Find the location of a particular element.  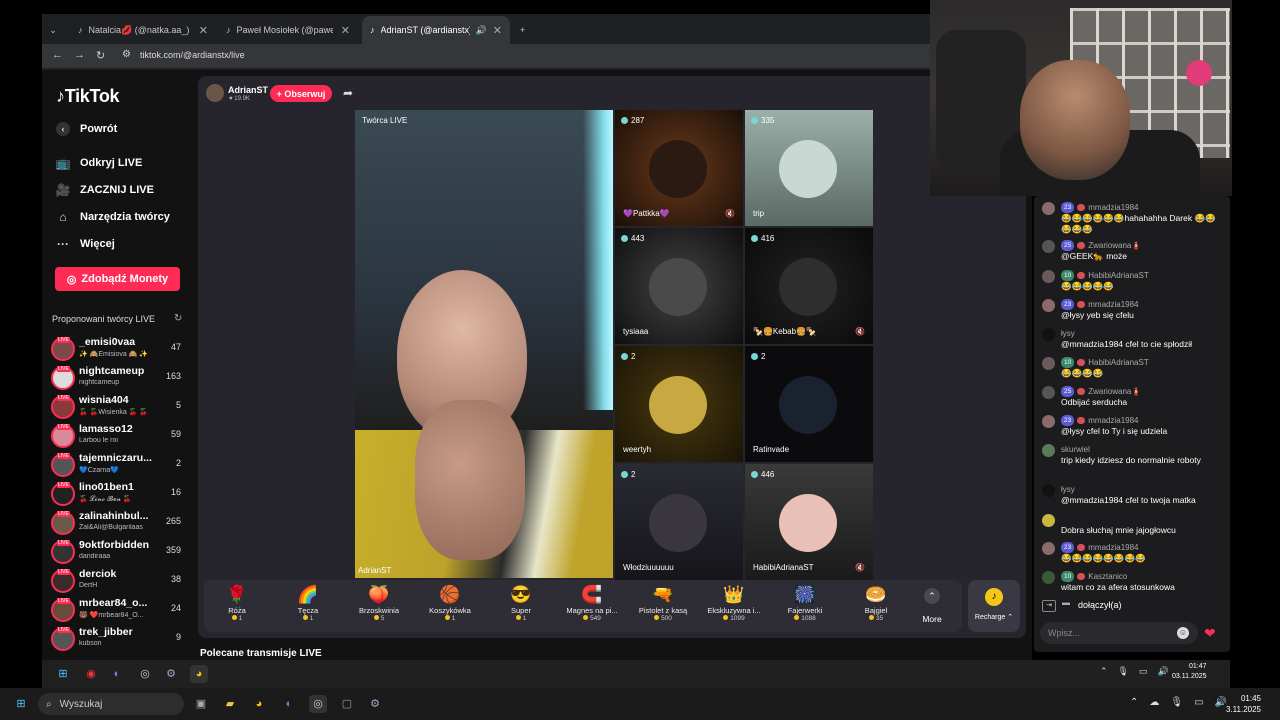

gift-item: 🔫 Pistolet z kasą 500 is located at coordinates (663, 603).